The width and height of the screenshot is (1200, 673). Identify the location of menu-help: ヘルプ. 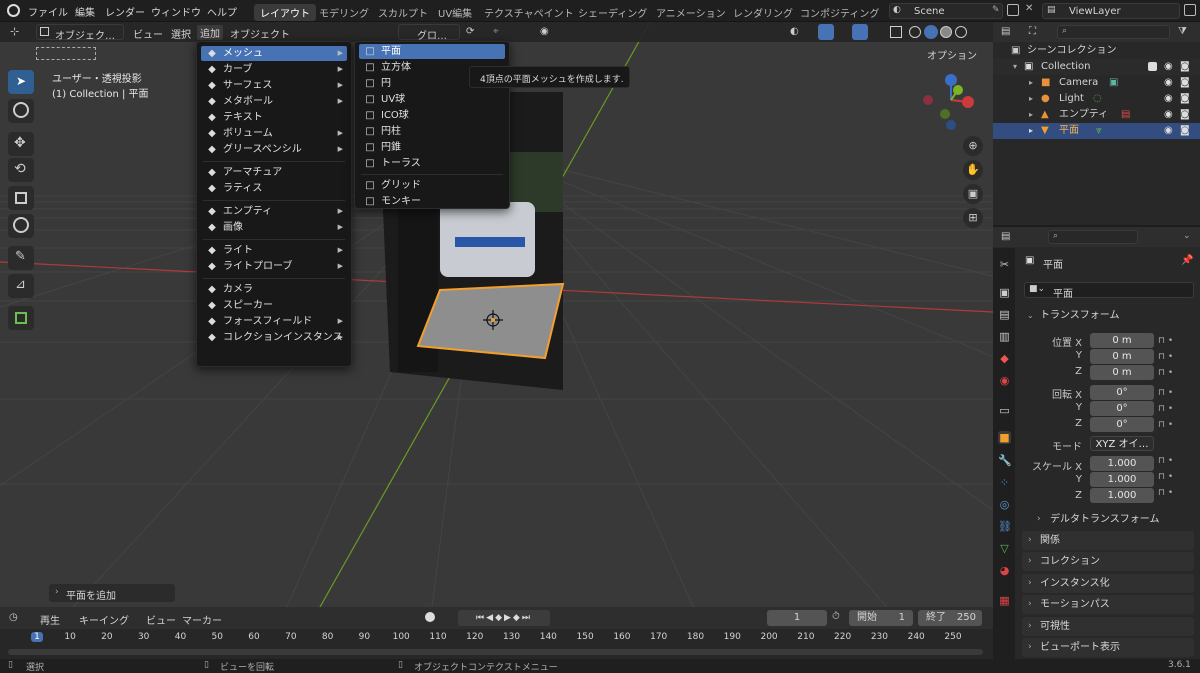
(222, 11).